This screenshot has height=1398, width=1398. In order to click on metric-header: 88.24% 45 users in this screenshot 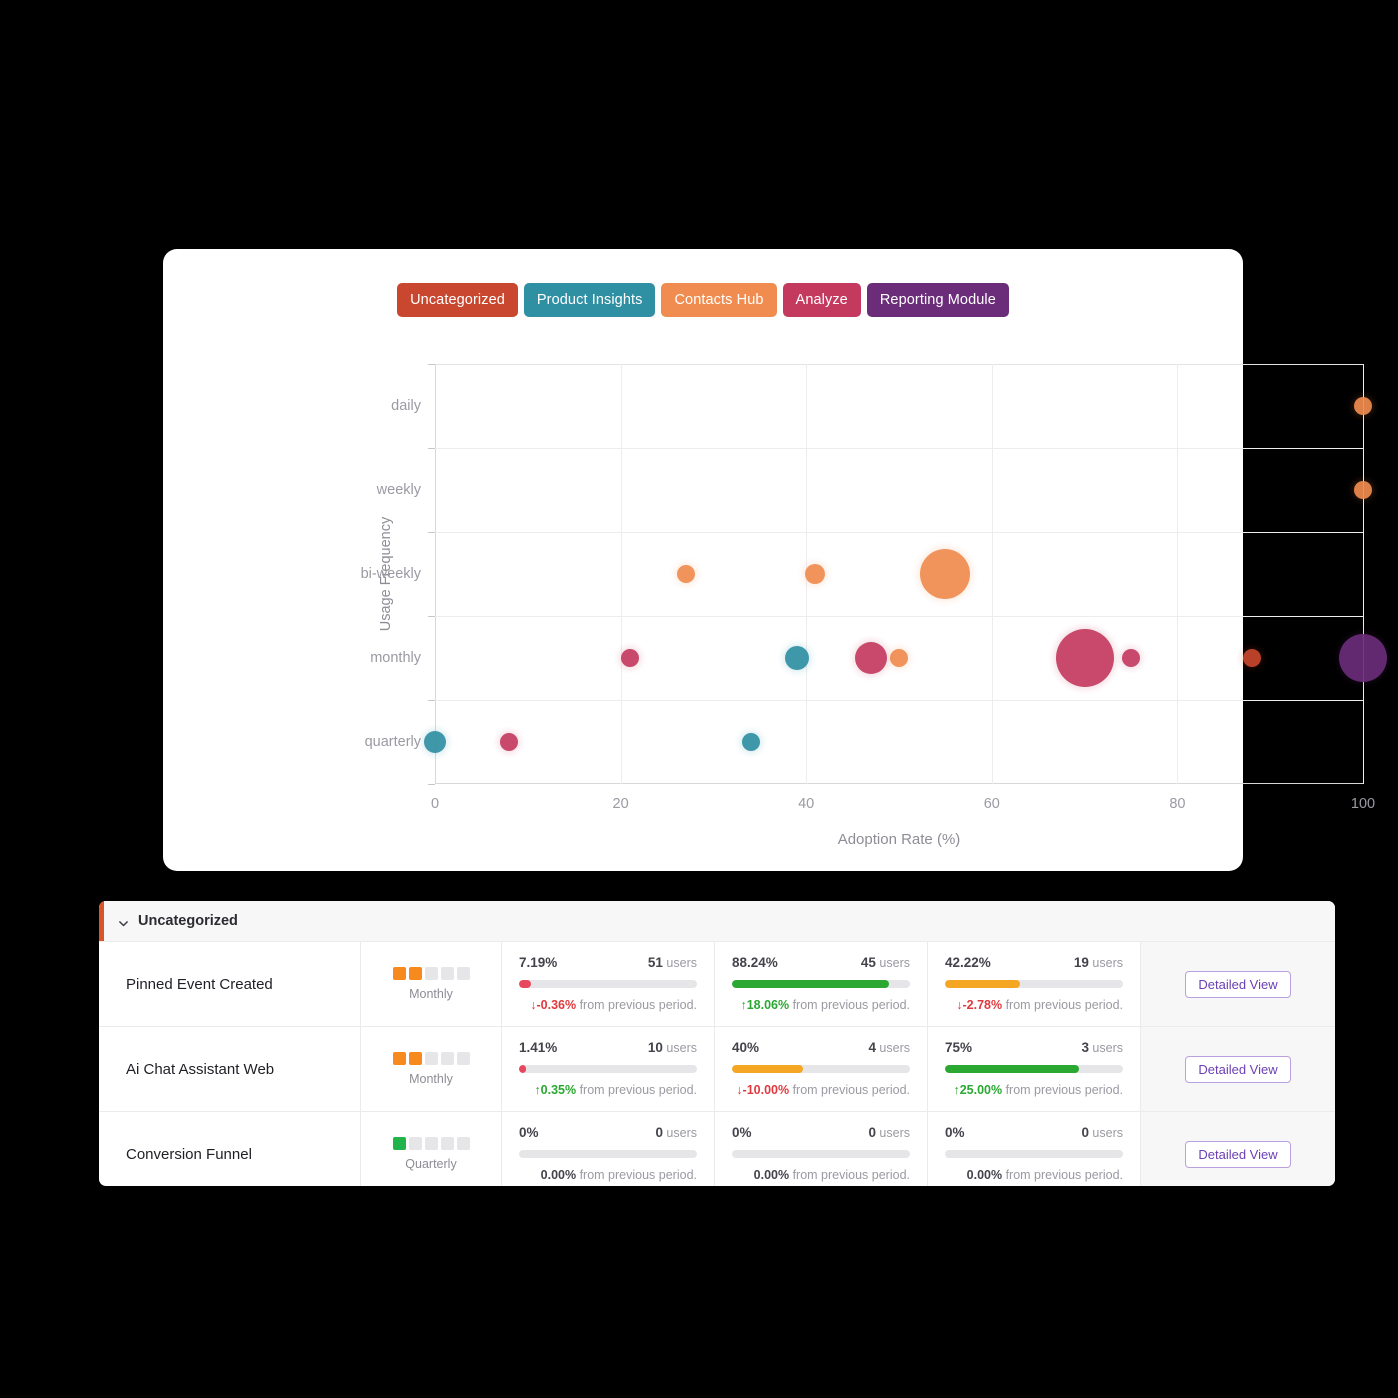, I will do `click(821, 962)`.